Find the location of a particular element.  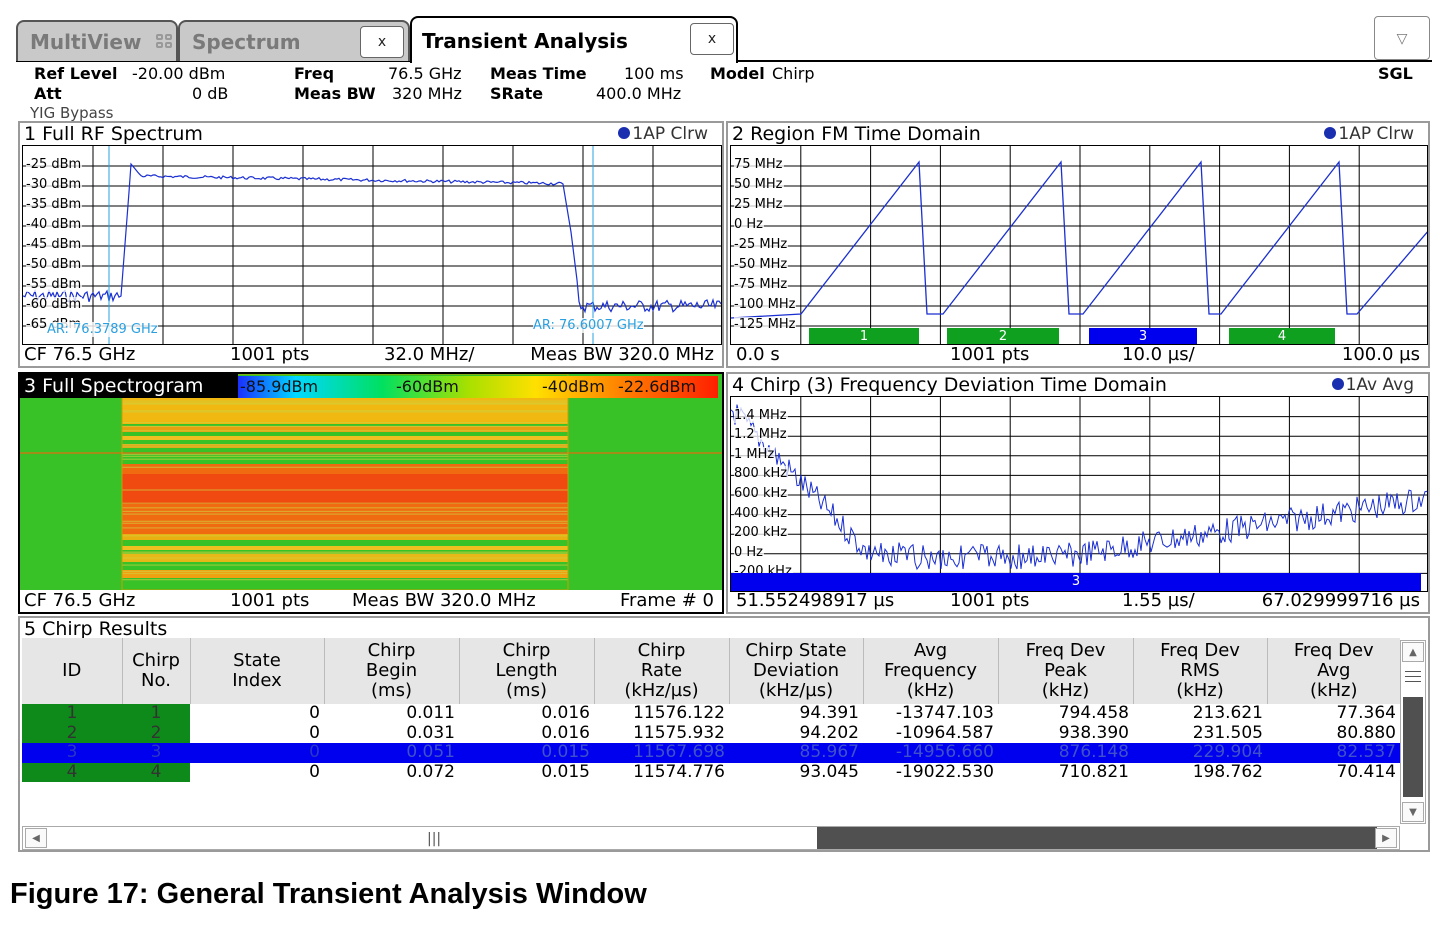

horizontal-scroll-thumb is located at coordinates (1097, 838).